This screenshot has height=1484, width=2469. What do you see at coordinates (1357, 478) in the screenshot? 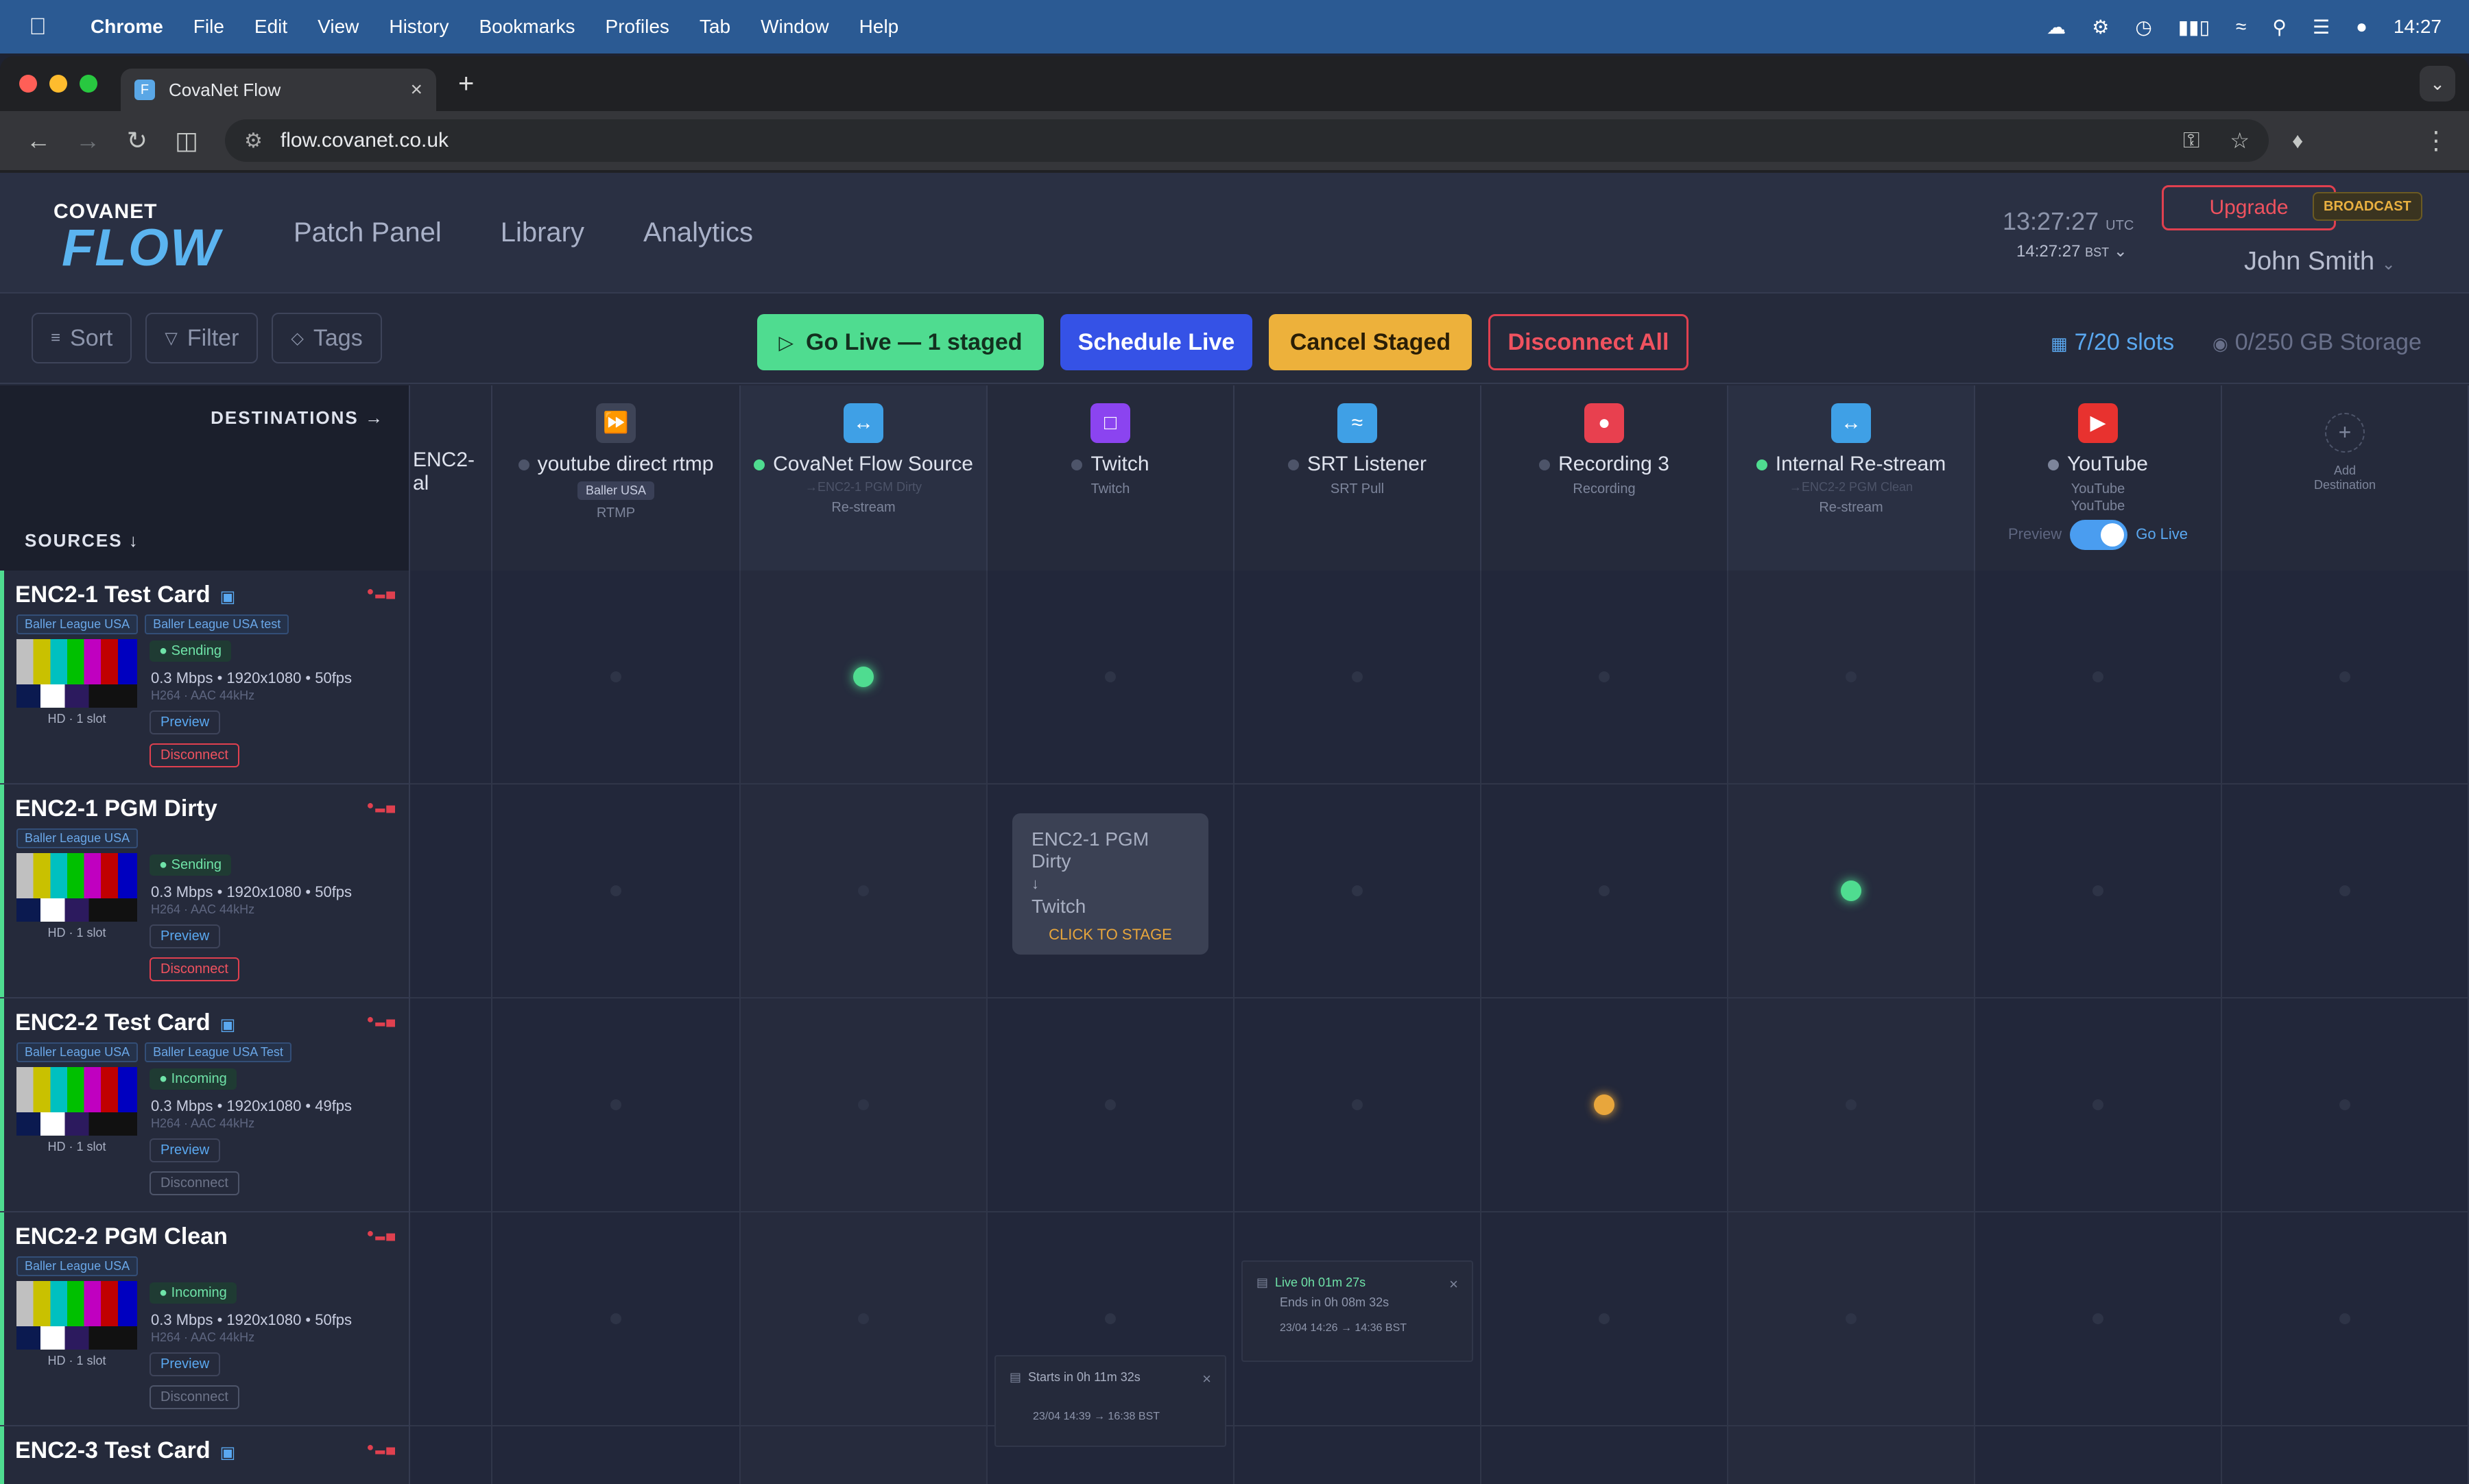
I see `destination-column-4: ≈ SRT Listener SRT Pull` at bounding box center [1357, 478].